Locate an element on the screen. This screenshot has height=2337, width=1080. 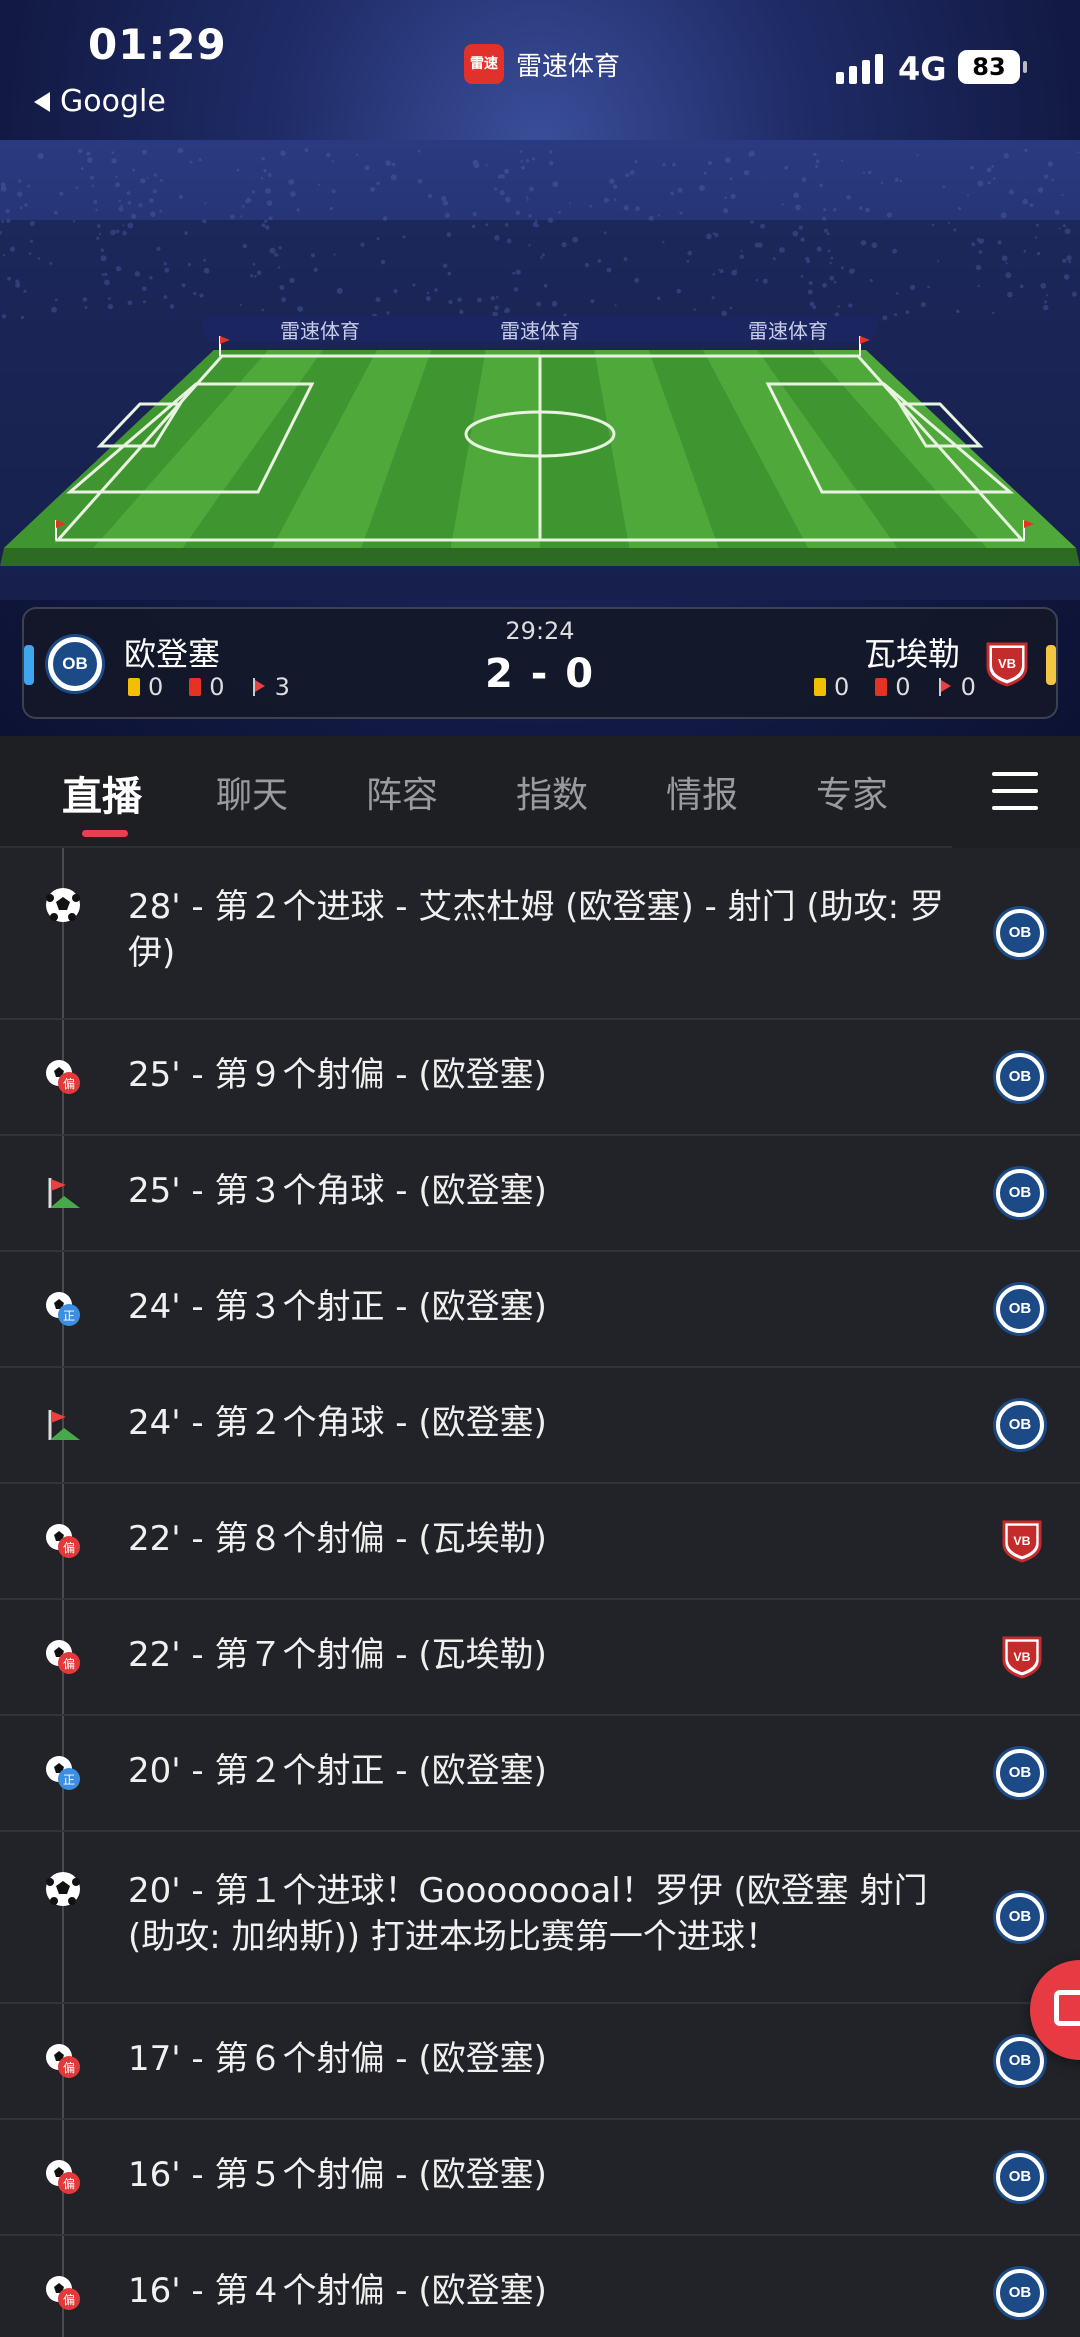
battery-icon: 83 is located at coordinates (992, 67).